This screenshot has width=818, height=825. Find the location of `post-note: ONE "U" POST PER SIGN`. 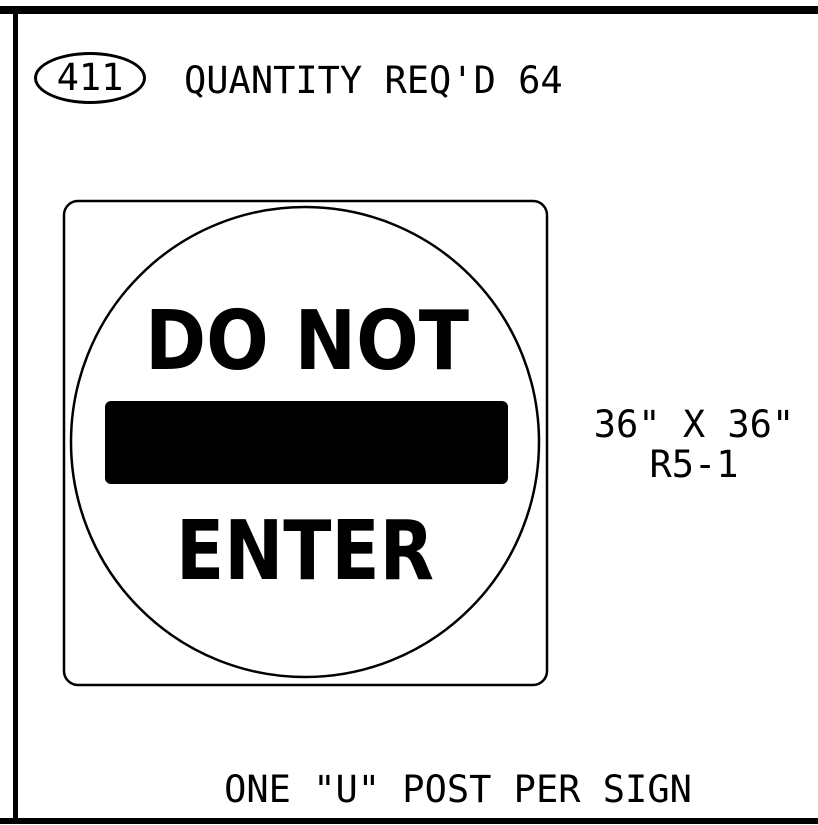

post-note: ONE "U" POST PER SIGN is located at coordinates (458, 789).